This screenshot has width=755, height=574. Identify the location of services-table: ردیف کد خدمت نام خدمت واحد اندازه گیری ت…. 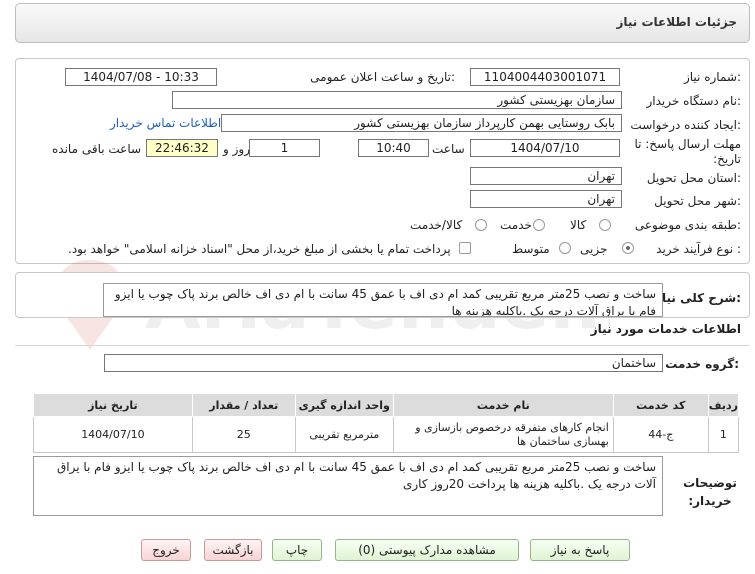
(386, 423).